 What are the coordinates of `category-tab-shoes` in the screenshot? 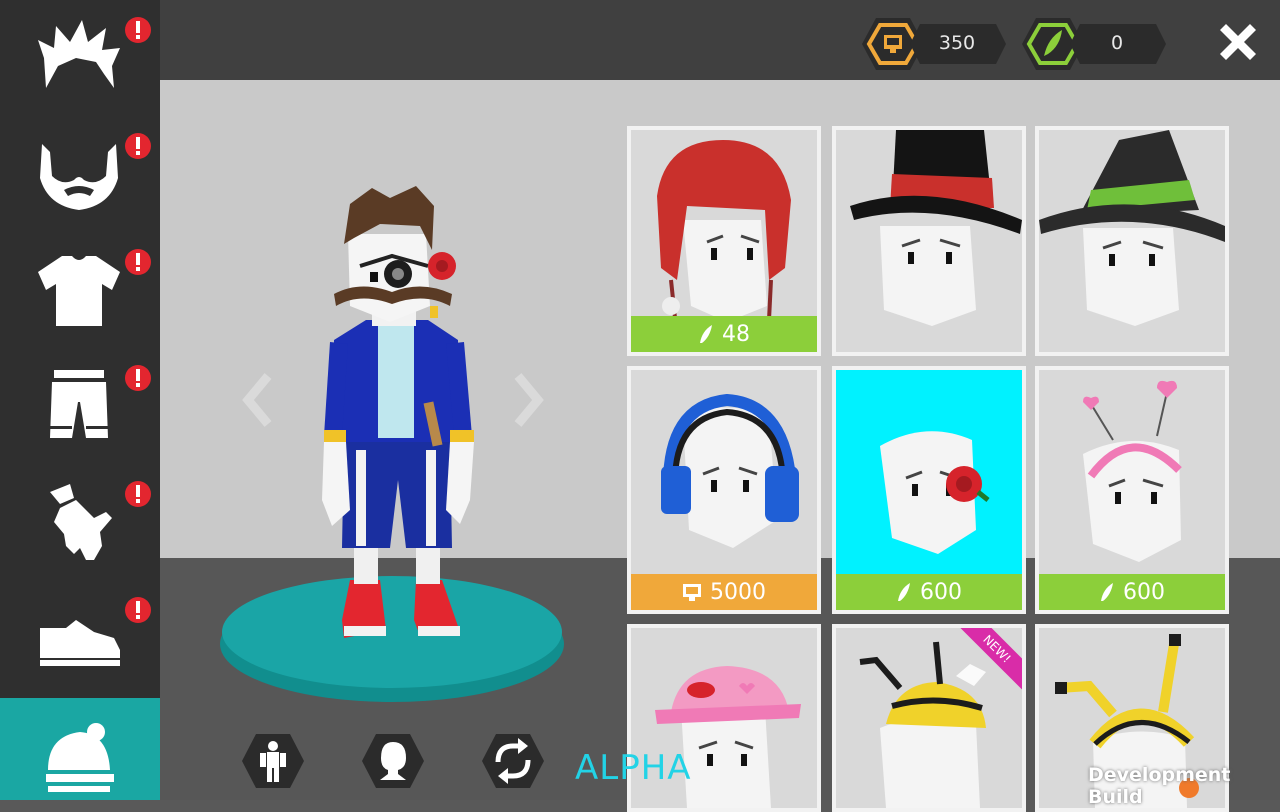 It's located at (80, 638).